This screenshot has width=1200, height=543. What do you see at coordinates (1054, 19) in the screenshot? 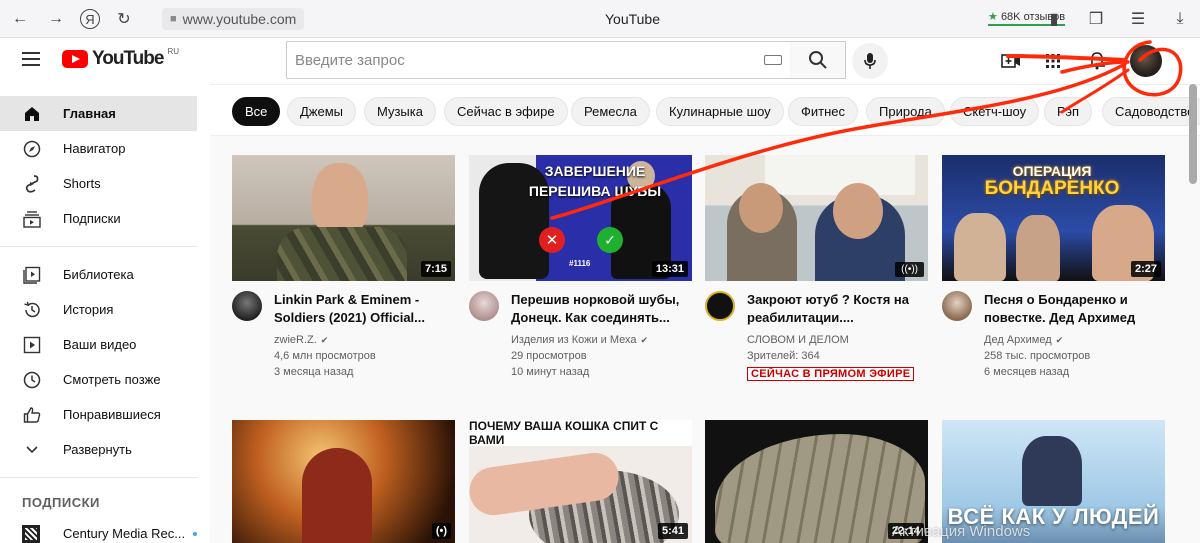
I see `bookmark-icon: ▮` at bounding box center [1054, 19].